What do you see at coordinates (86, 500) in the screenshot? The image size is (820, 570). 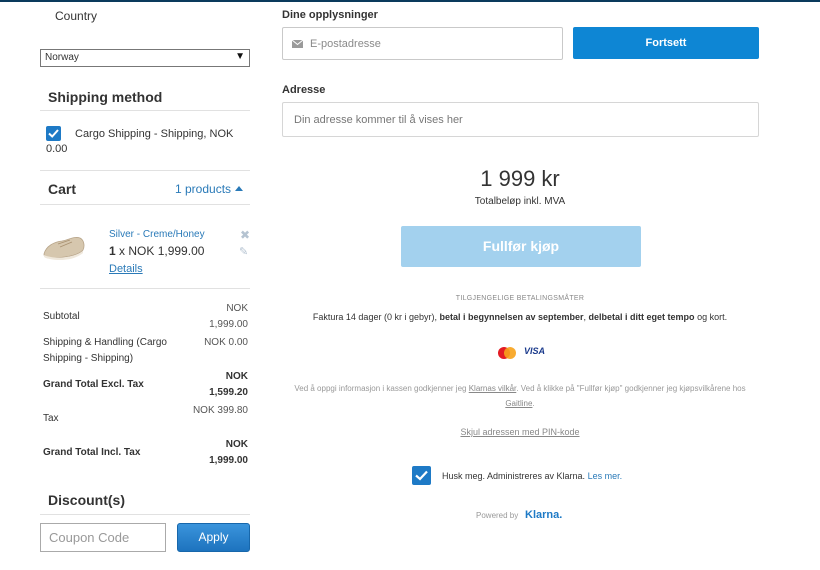 I see `discount-title: Discount(s)` at bounding box center [86, 500].